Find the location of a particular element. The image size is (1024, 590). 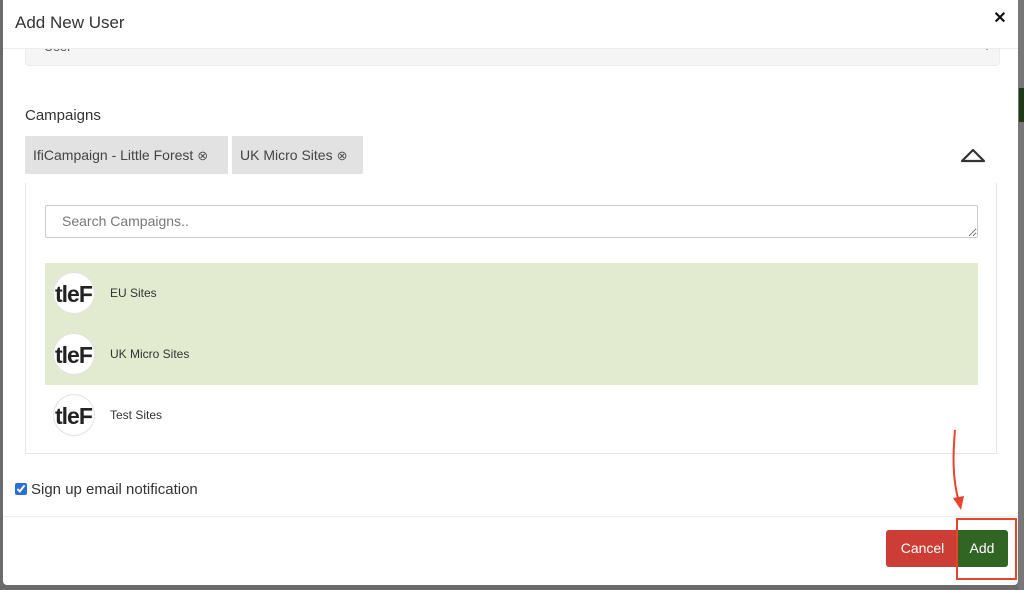

campaign-option: tleF Test Sites is located at coordinates (511, 415).